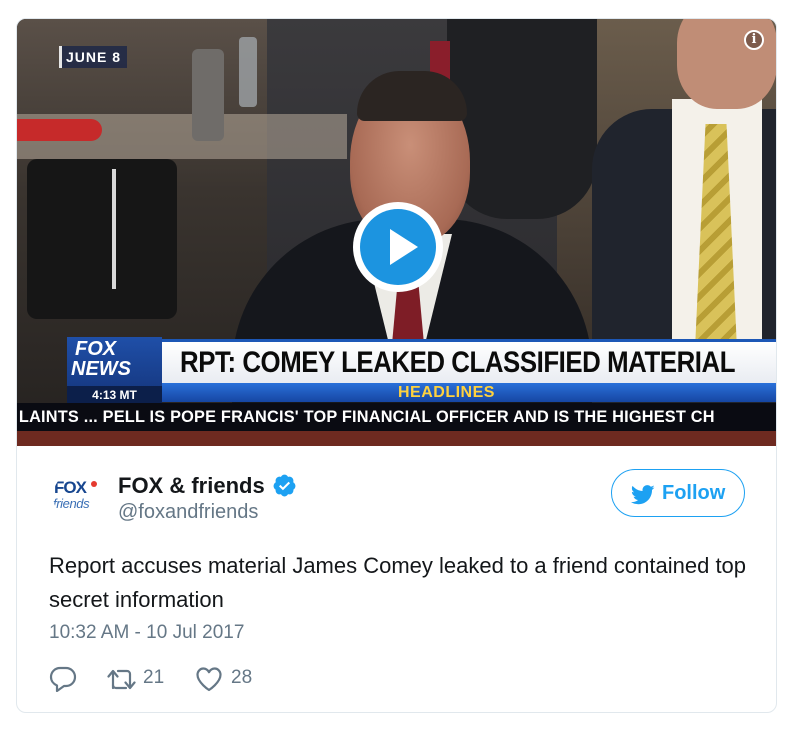 This screenshot has height=737, width=799. Describe the element at coordinates (694, 493) in the screenshot. I see `follow-label: Follow` at that location.